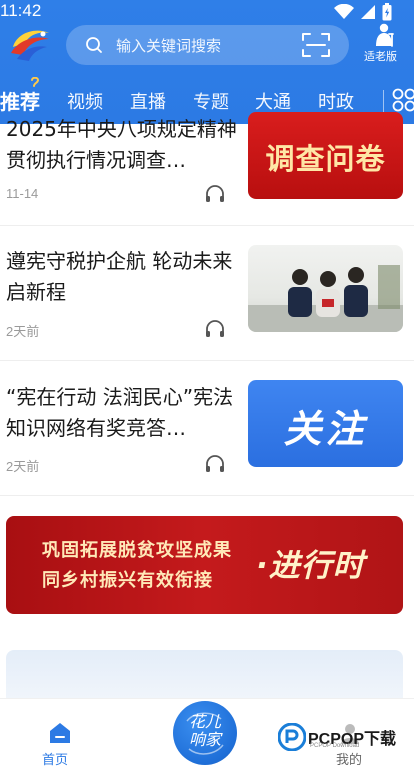 The height and width of the screenshot is (768, 414). What do you see at coordinates (137, 550) in the screenshot?
I see `banner-line-1: 巩固拓展脱贫攻坚成果` at bounding box center [137, 550].